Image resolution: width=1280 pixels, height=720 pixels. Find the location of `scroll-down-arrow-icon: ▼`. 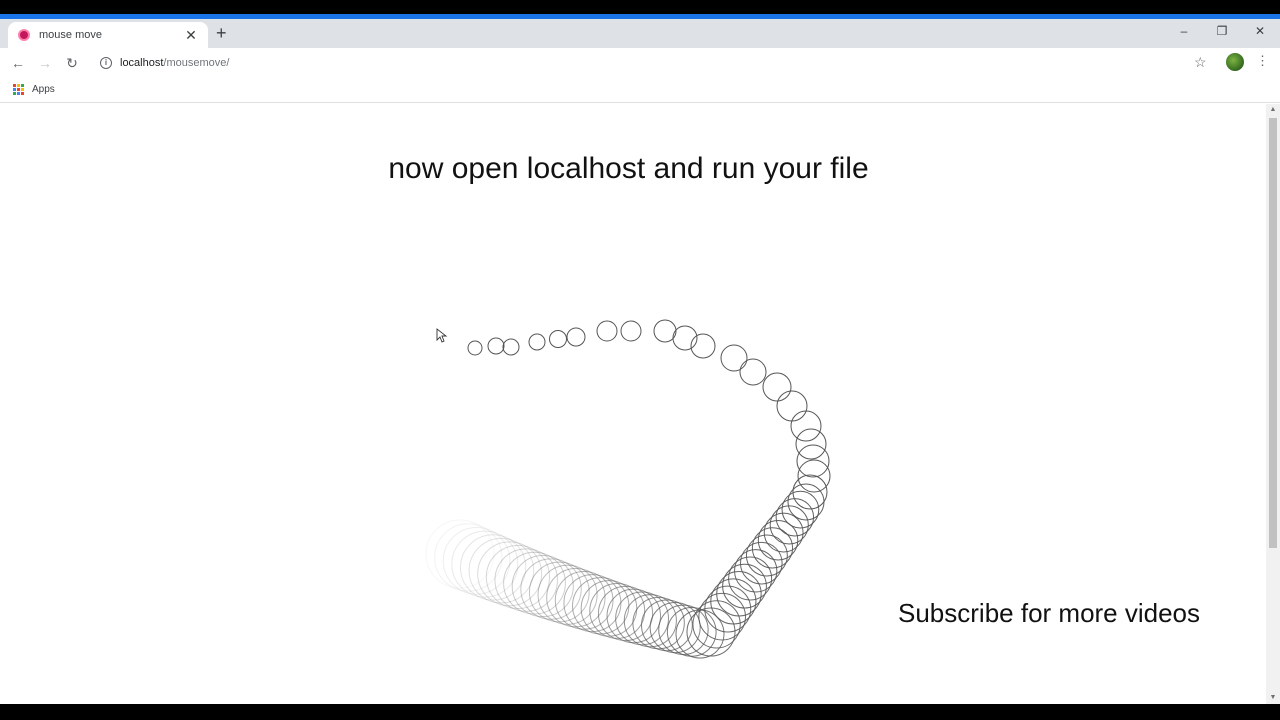

scroll-down-arrow-icon: ▼ is located at coordinates (1273, 697).